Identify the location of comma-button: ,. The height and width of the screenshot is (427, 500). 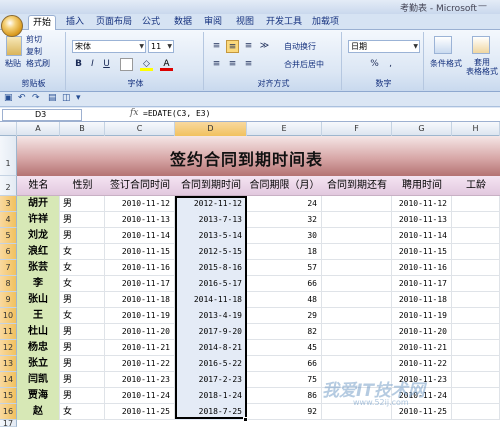
(390, 64).